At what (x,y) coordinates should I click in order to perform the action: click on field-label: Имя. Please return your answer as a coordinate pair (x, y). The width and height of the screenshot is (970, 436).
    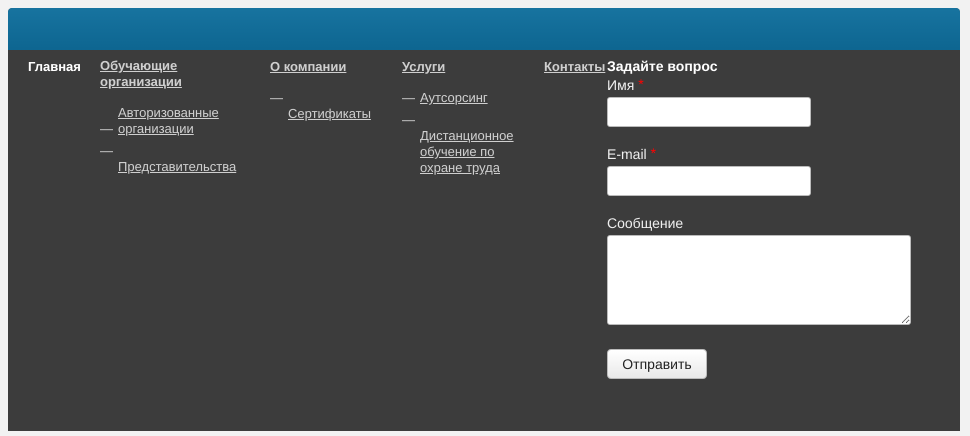
    Looking at the image, I should click on (620, 85).